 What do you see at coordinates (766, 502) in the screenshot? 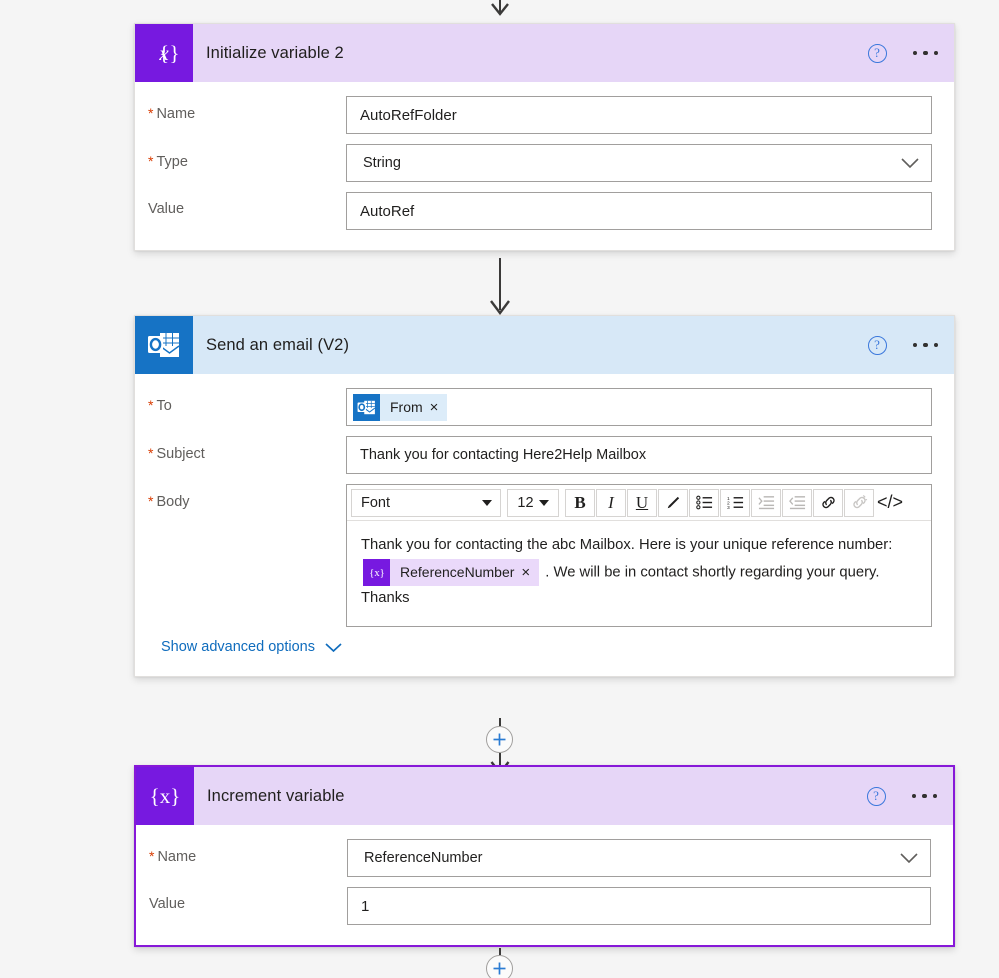
I see `indent-icon` at bounding box center [766, 502].